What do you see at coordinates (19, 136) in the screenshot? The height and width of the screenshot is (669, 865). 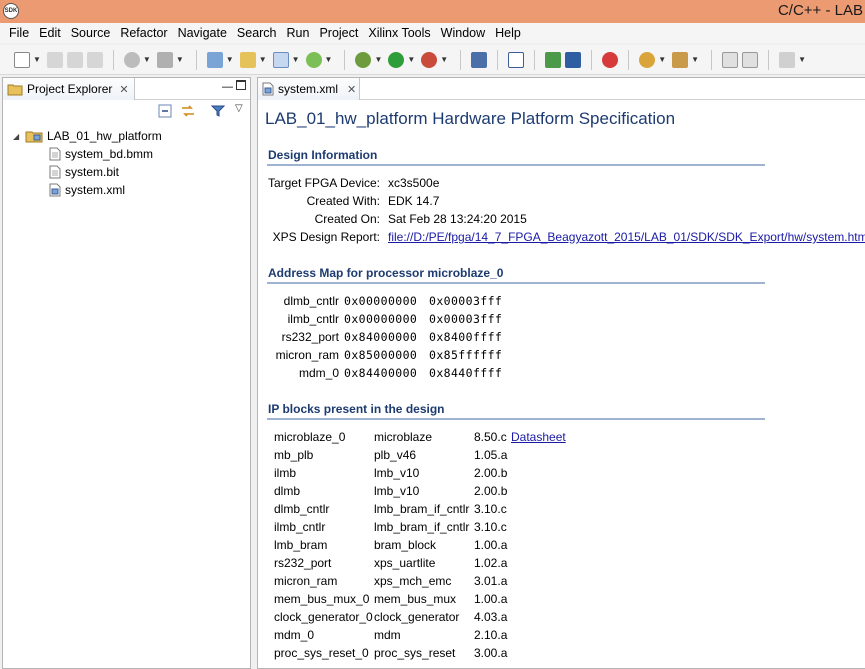 I see `expanded-arrow-icon: ◢` at bounding box center [19, 136].